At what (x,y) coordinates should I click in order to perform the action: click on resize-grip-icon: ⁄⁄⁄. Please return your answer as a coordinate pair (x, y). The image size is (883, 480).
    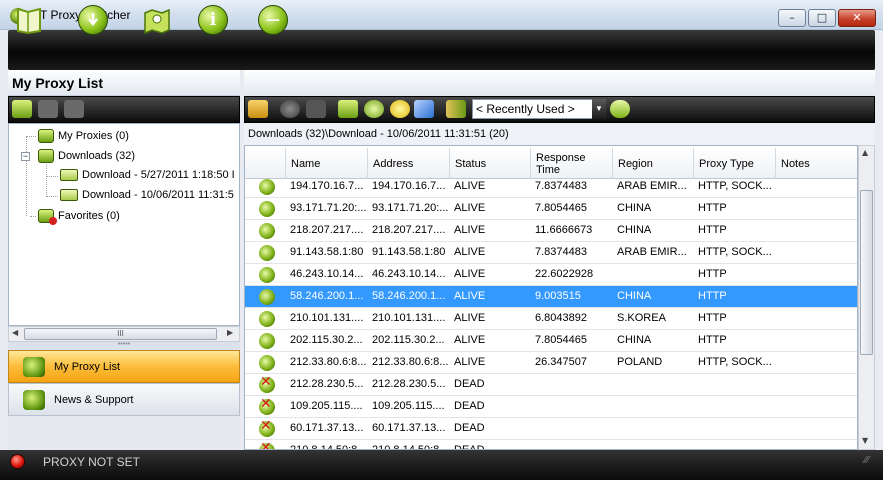
    Looking at the image, I should click on (866, 460).